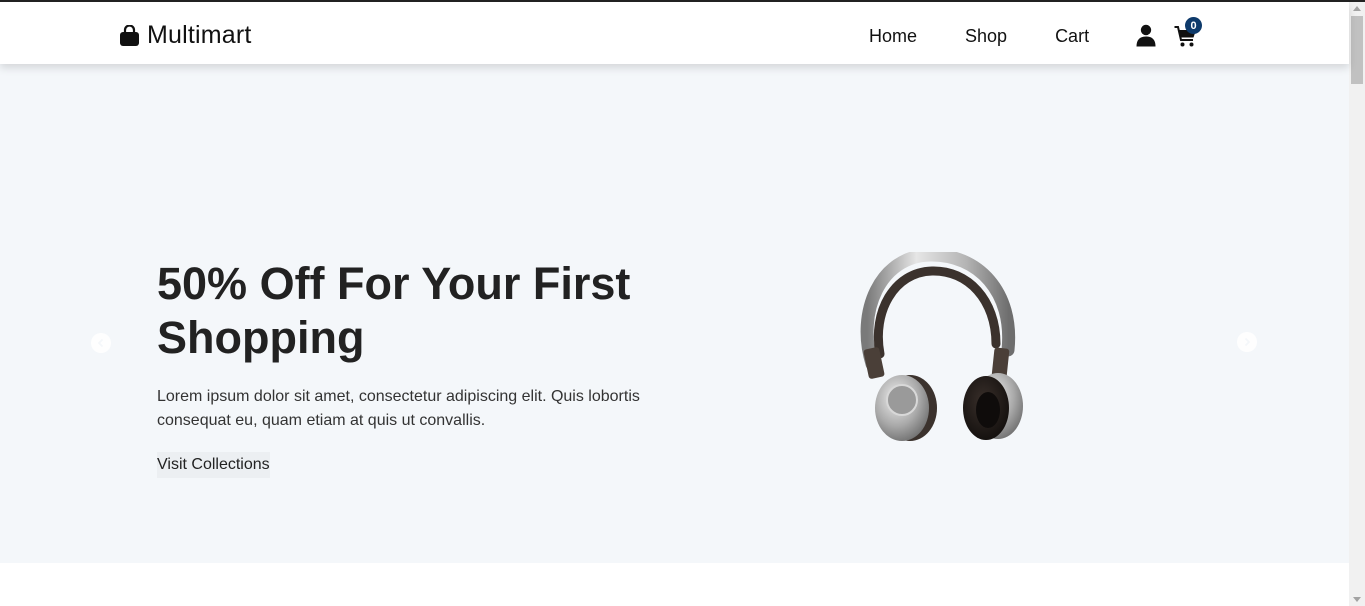  What do you see at coordinates (394, 310) in the screenshot?
I see `hero-title: 50% Off For Your First Shopping` at bounding box center [394, 310].